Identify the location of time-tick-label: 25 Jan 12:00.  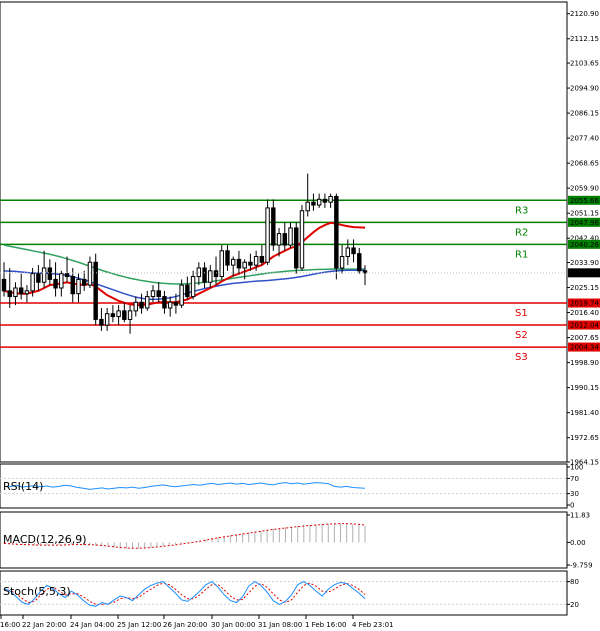
(139, 625).